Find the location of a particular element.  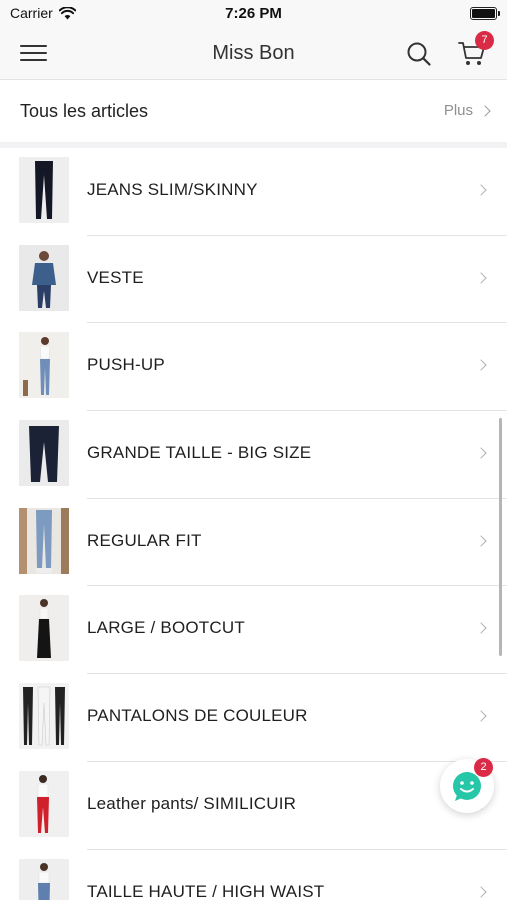

category-item-regular-fit: REGULAR FIT is located at coordinates (253, 543).